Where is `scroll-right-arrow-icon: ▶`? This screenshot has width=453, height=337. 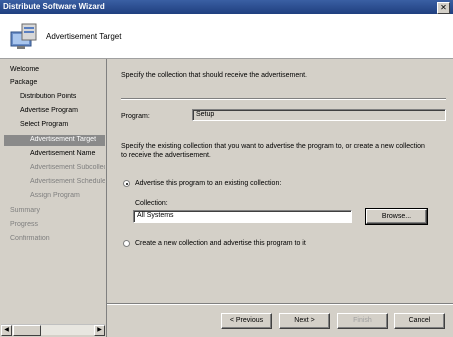
scroll-right-arrow-icon: ▶ is located at coordinates (99, 330).